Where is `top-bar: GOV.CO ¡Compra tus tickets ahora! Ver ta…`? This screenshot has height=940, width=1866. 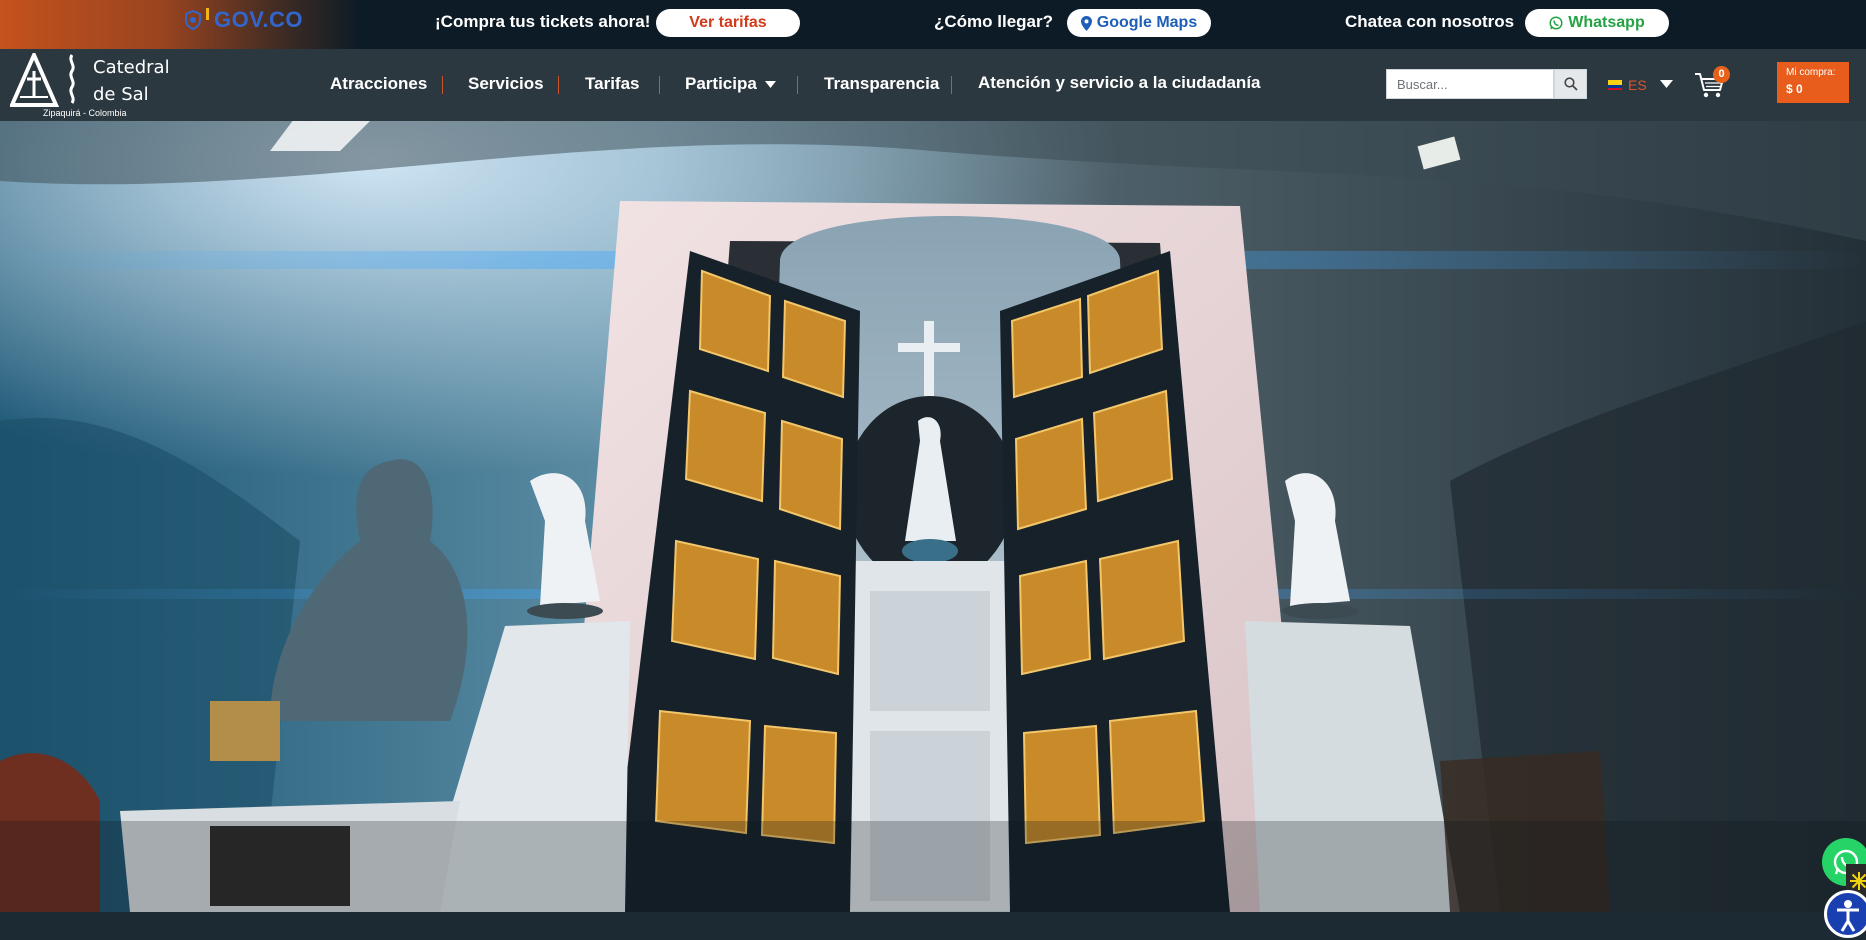 top-bar: GOV.CO ¡Compra tus tickets ahora! Ver ta… is located at coordinates (933, 24).